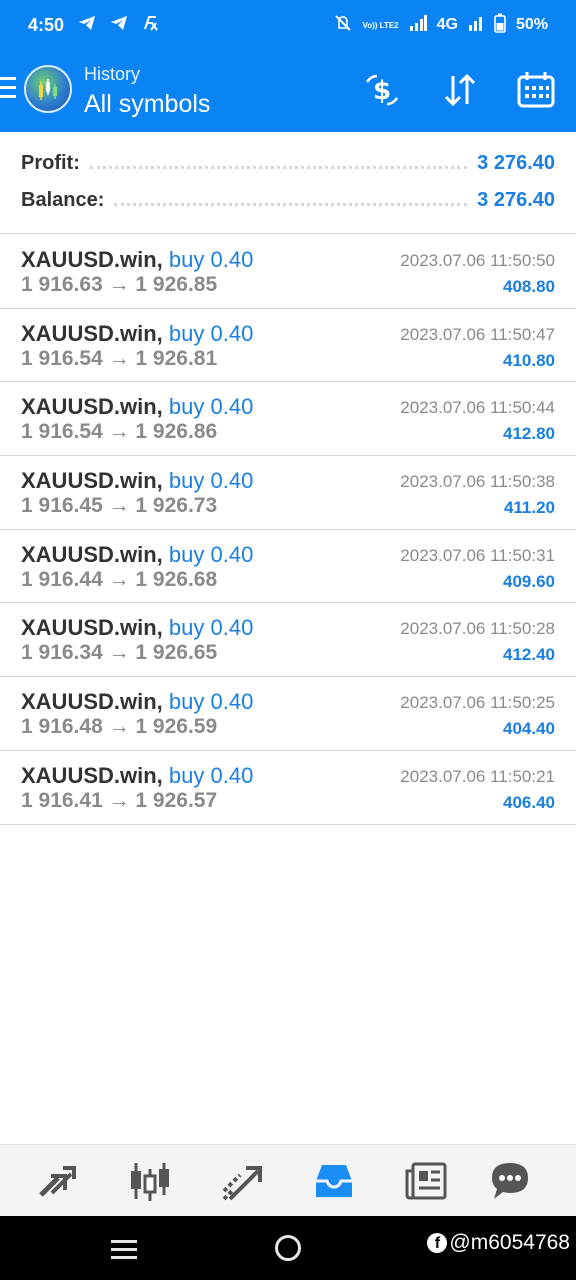 The height and width of the screenshot is (1280, 576). I want to click on app-notification-icon, so click(151, 25).